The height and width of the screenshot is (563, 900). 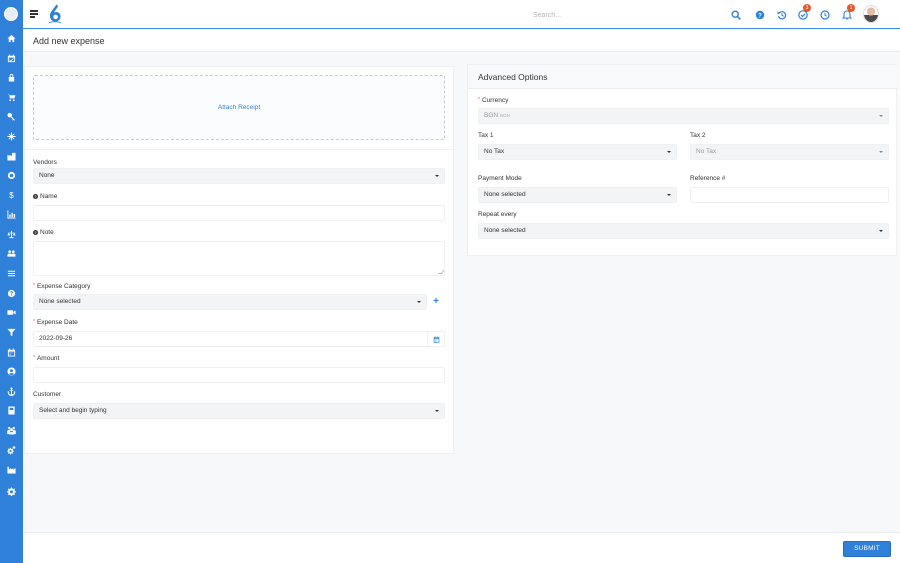 I want to click on resize-handle-icon, so click(x=441, y=272).